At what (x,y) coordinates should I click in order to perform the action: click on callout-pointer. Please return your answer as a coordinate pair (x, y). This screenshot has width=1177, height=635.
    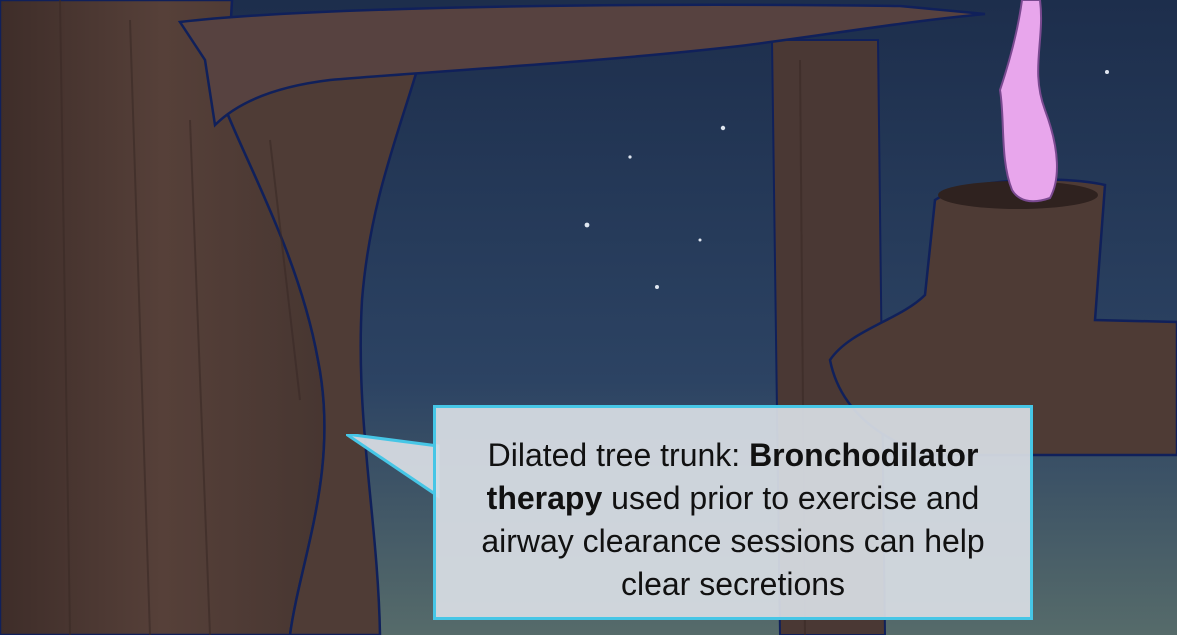
    Looking at the image, I should click on (393, 466).